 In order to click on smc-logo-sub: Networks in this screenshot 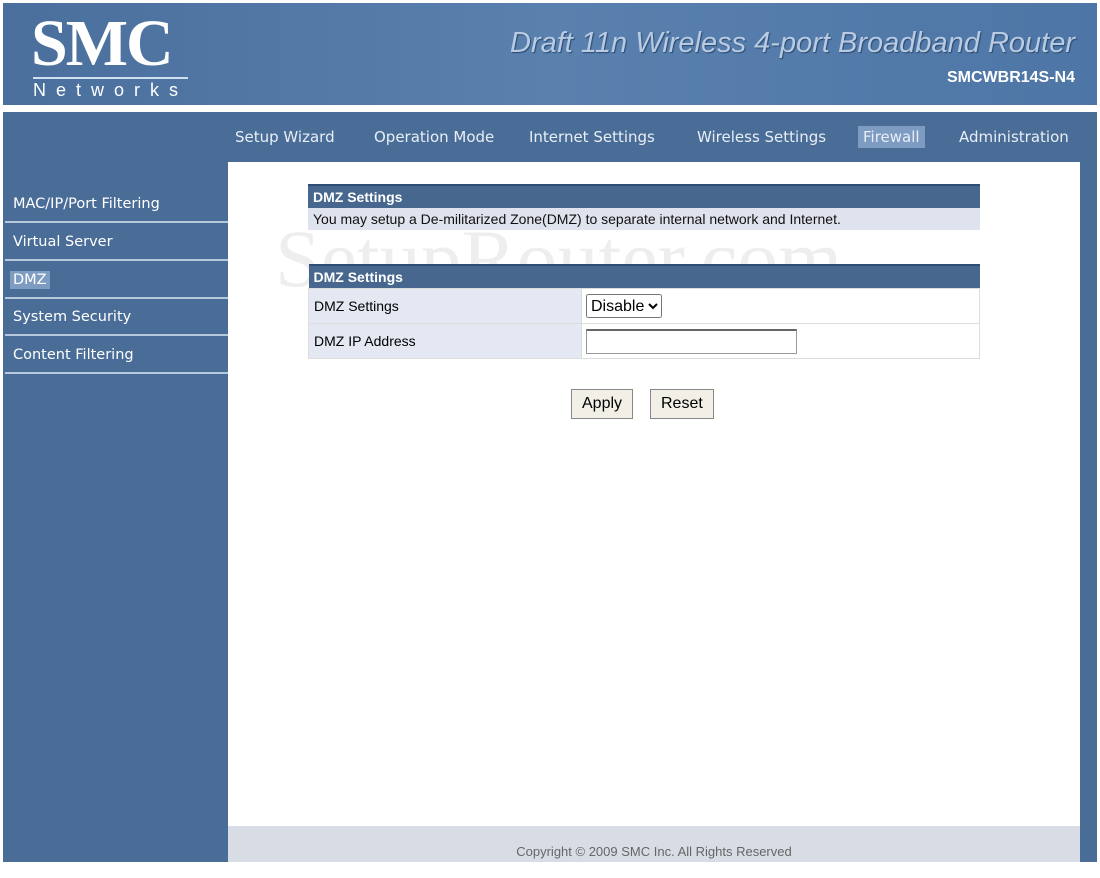, I will do `click(111, 89)`.